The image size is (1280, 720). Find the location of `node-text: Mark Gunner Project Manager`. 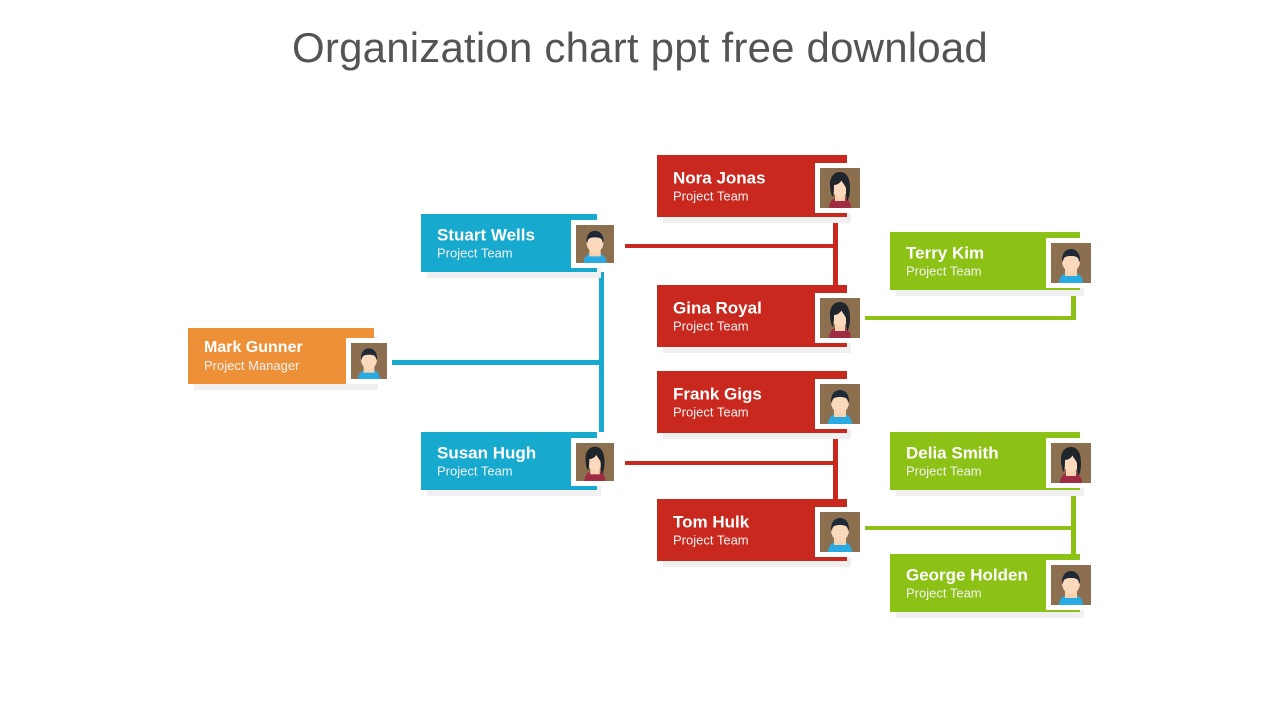

node-text: Mark Gunner Project Manager is located at coordinates (253, 356).